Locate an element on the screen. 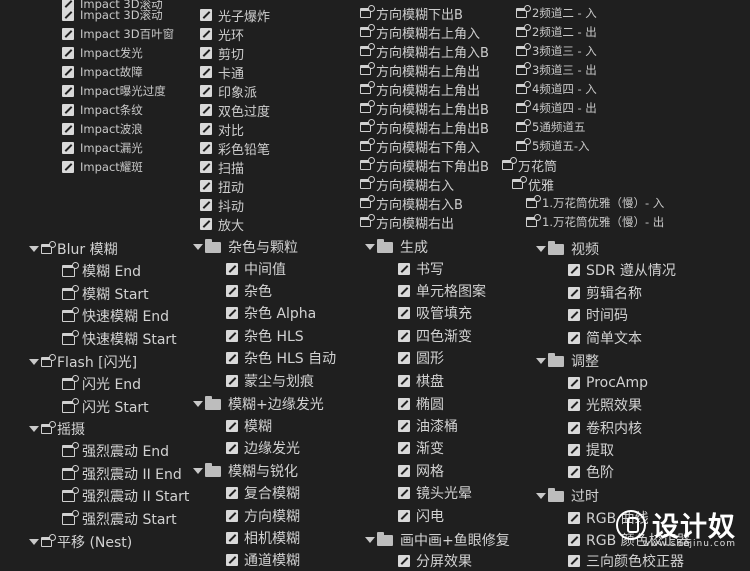  list-item: 方向模糊右入 is located at coordinates (407, 184).